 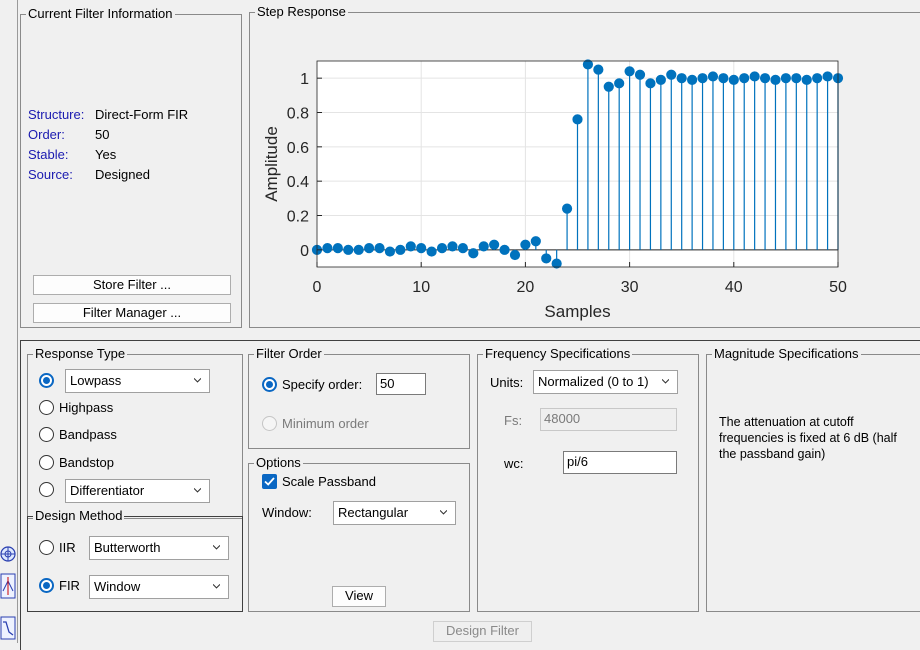 I want to click on fir-label: FIR, so click(x=69, y=585).